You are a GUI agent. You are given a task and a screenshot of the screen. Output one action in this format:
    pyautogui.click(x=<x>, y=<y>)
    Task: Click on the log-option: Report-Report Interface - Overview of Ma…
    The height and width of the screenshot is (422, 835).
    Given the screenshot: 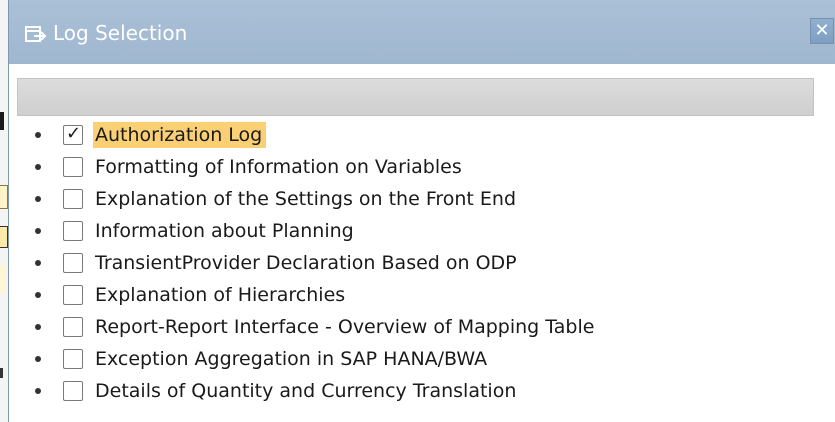 What is the action you would take?
    pyautogui.click(x=313, y=327)
    